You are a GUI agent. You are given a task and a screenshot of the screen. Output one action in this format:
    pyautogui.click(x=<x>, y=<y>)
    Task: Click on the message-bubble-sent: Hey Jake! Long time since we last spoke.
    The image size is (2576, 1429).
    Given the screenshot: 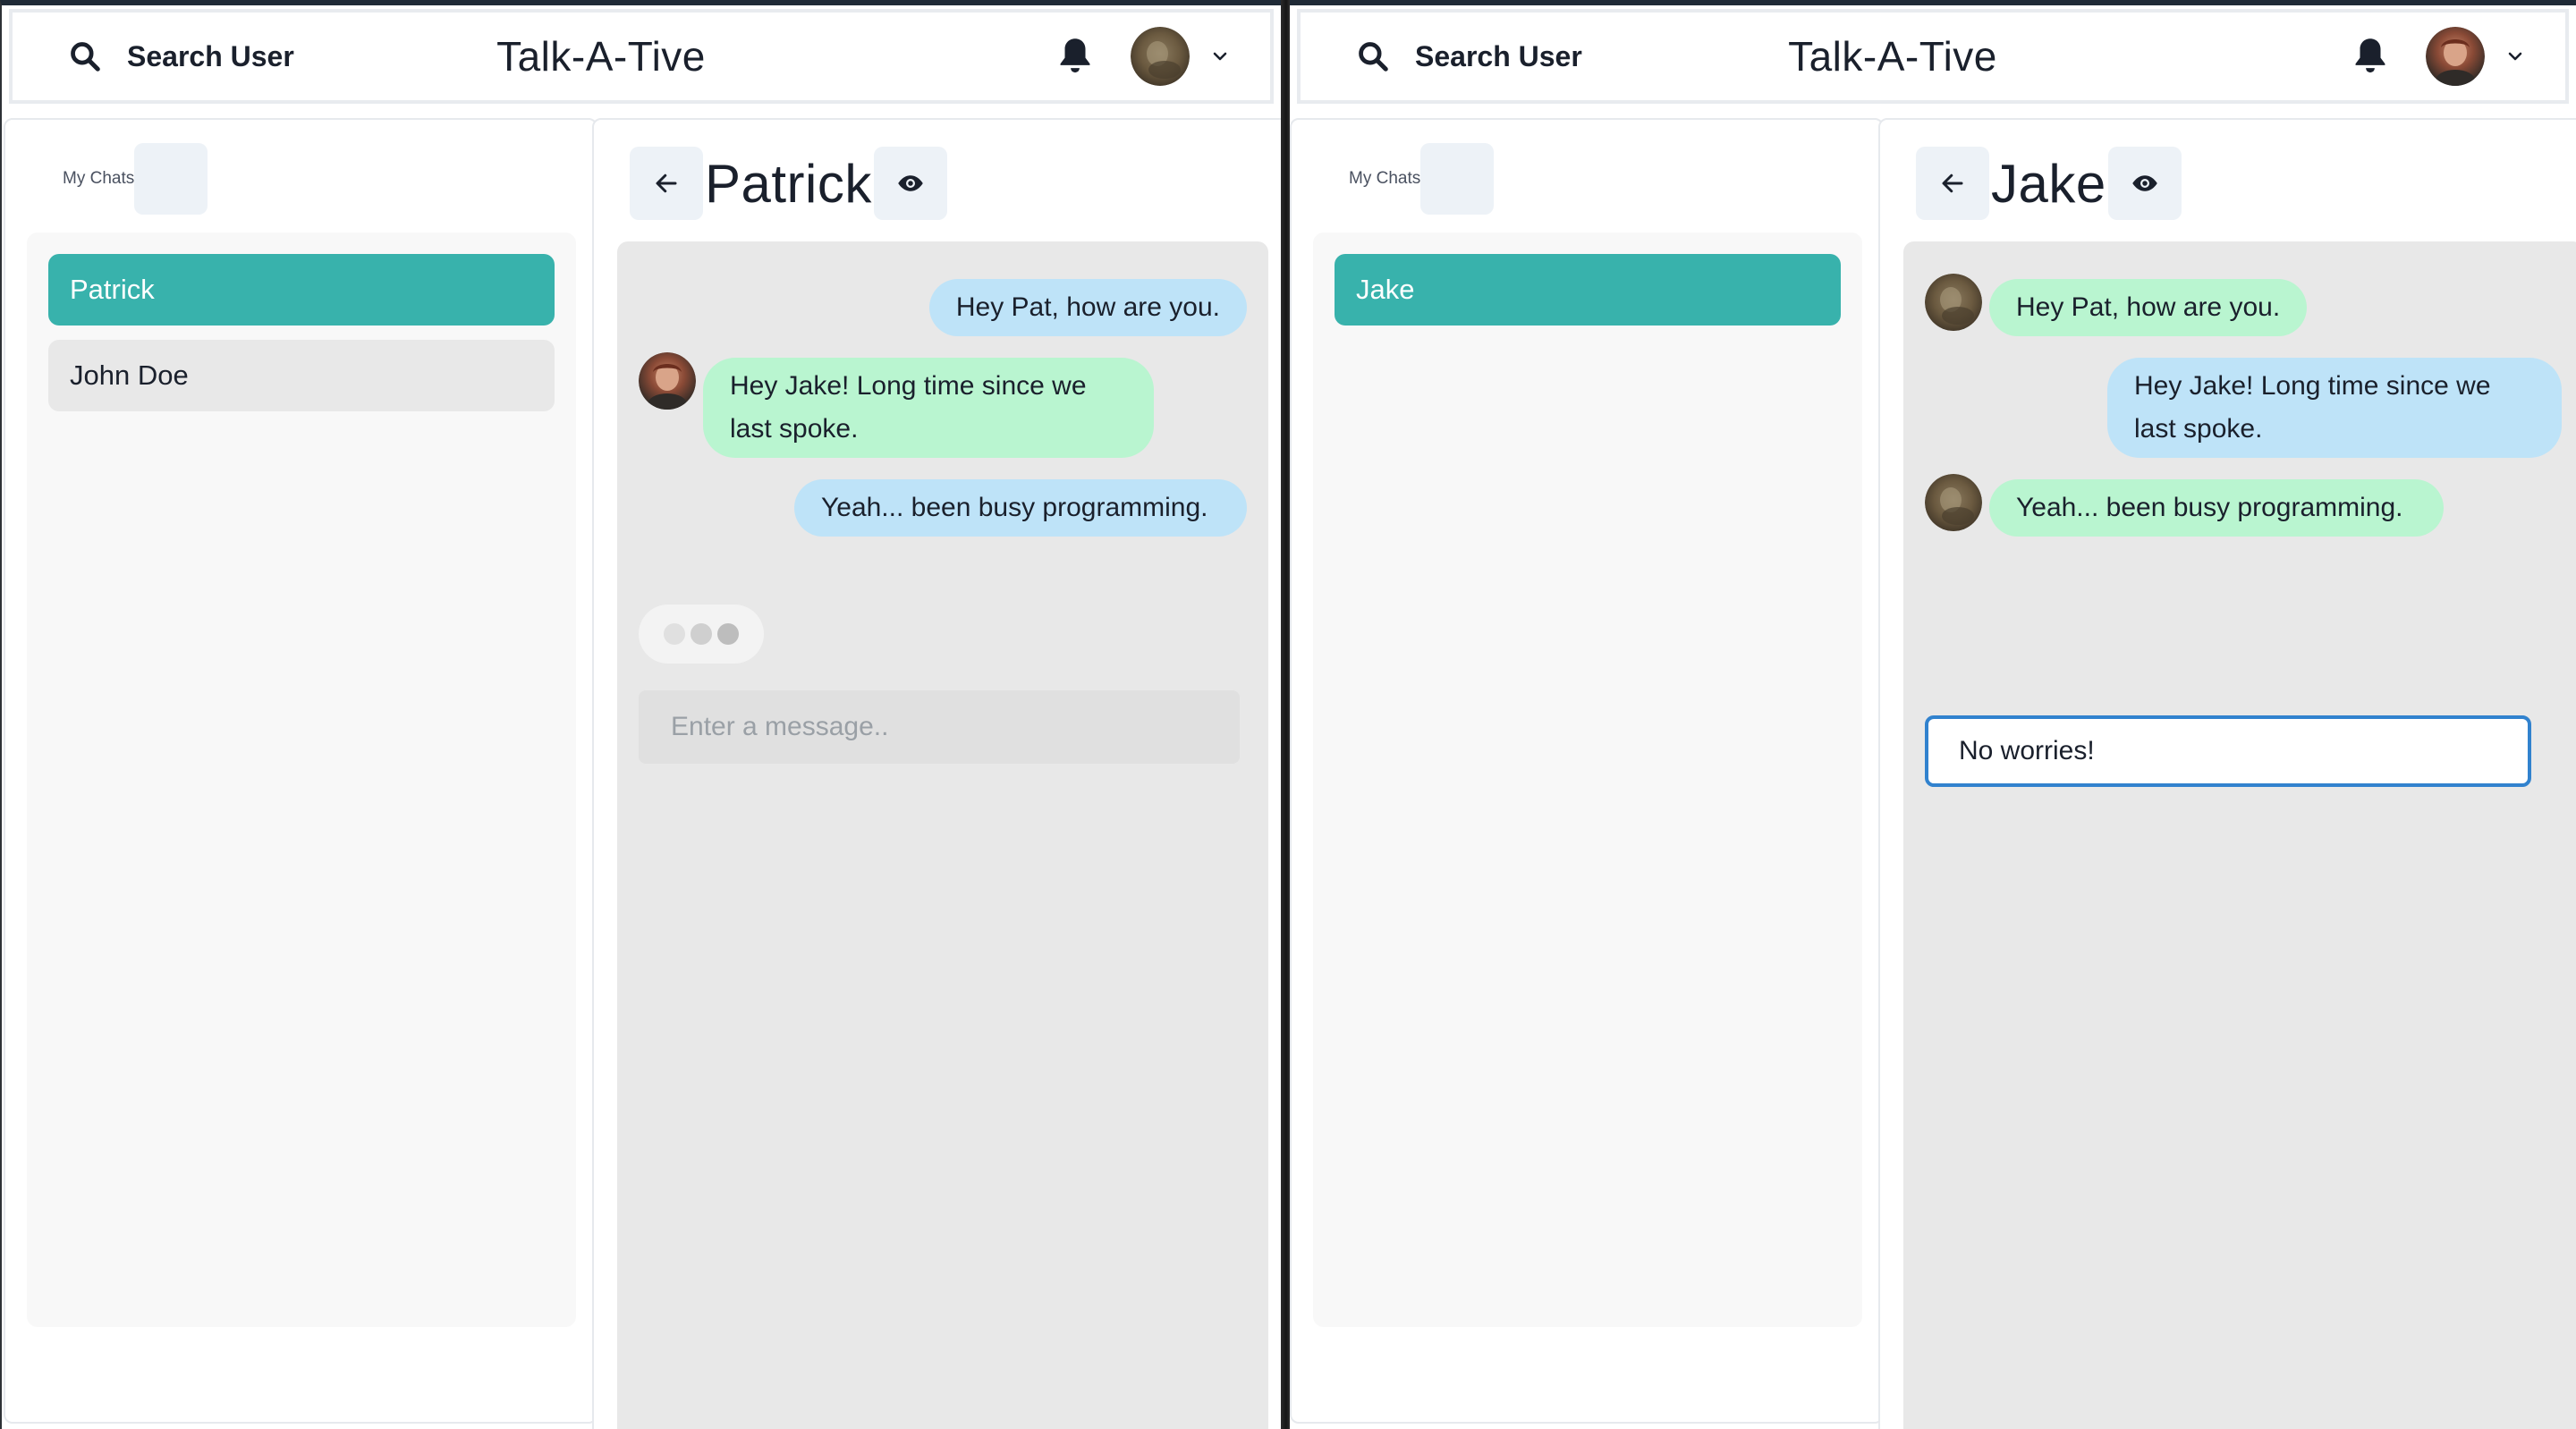 What is the action you would take?
    pyautogui.click(x=2334, y=408)
    